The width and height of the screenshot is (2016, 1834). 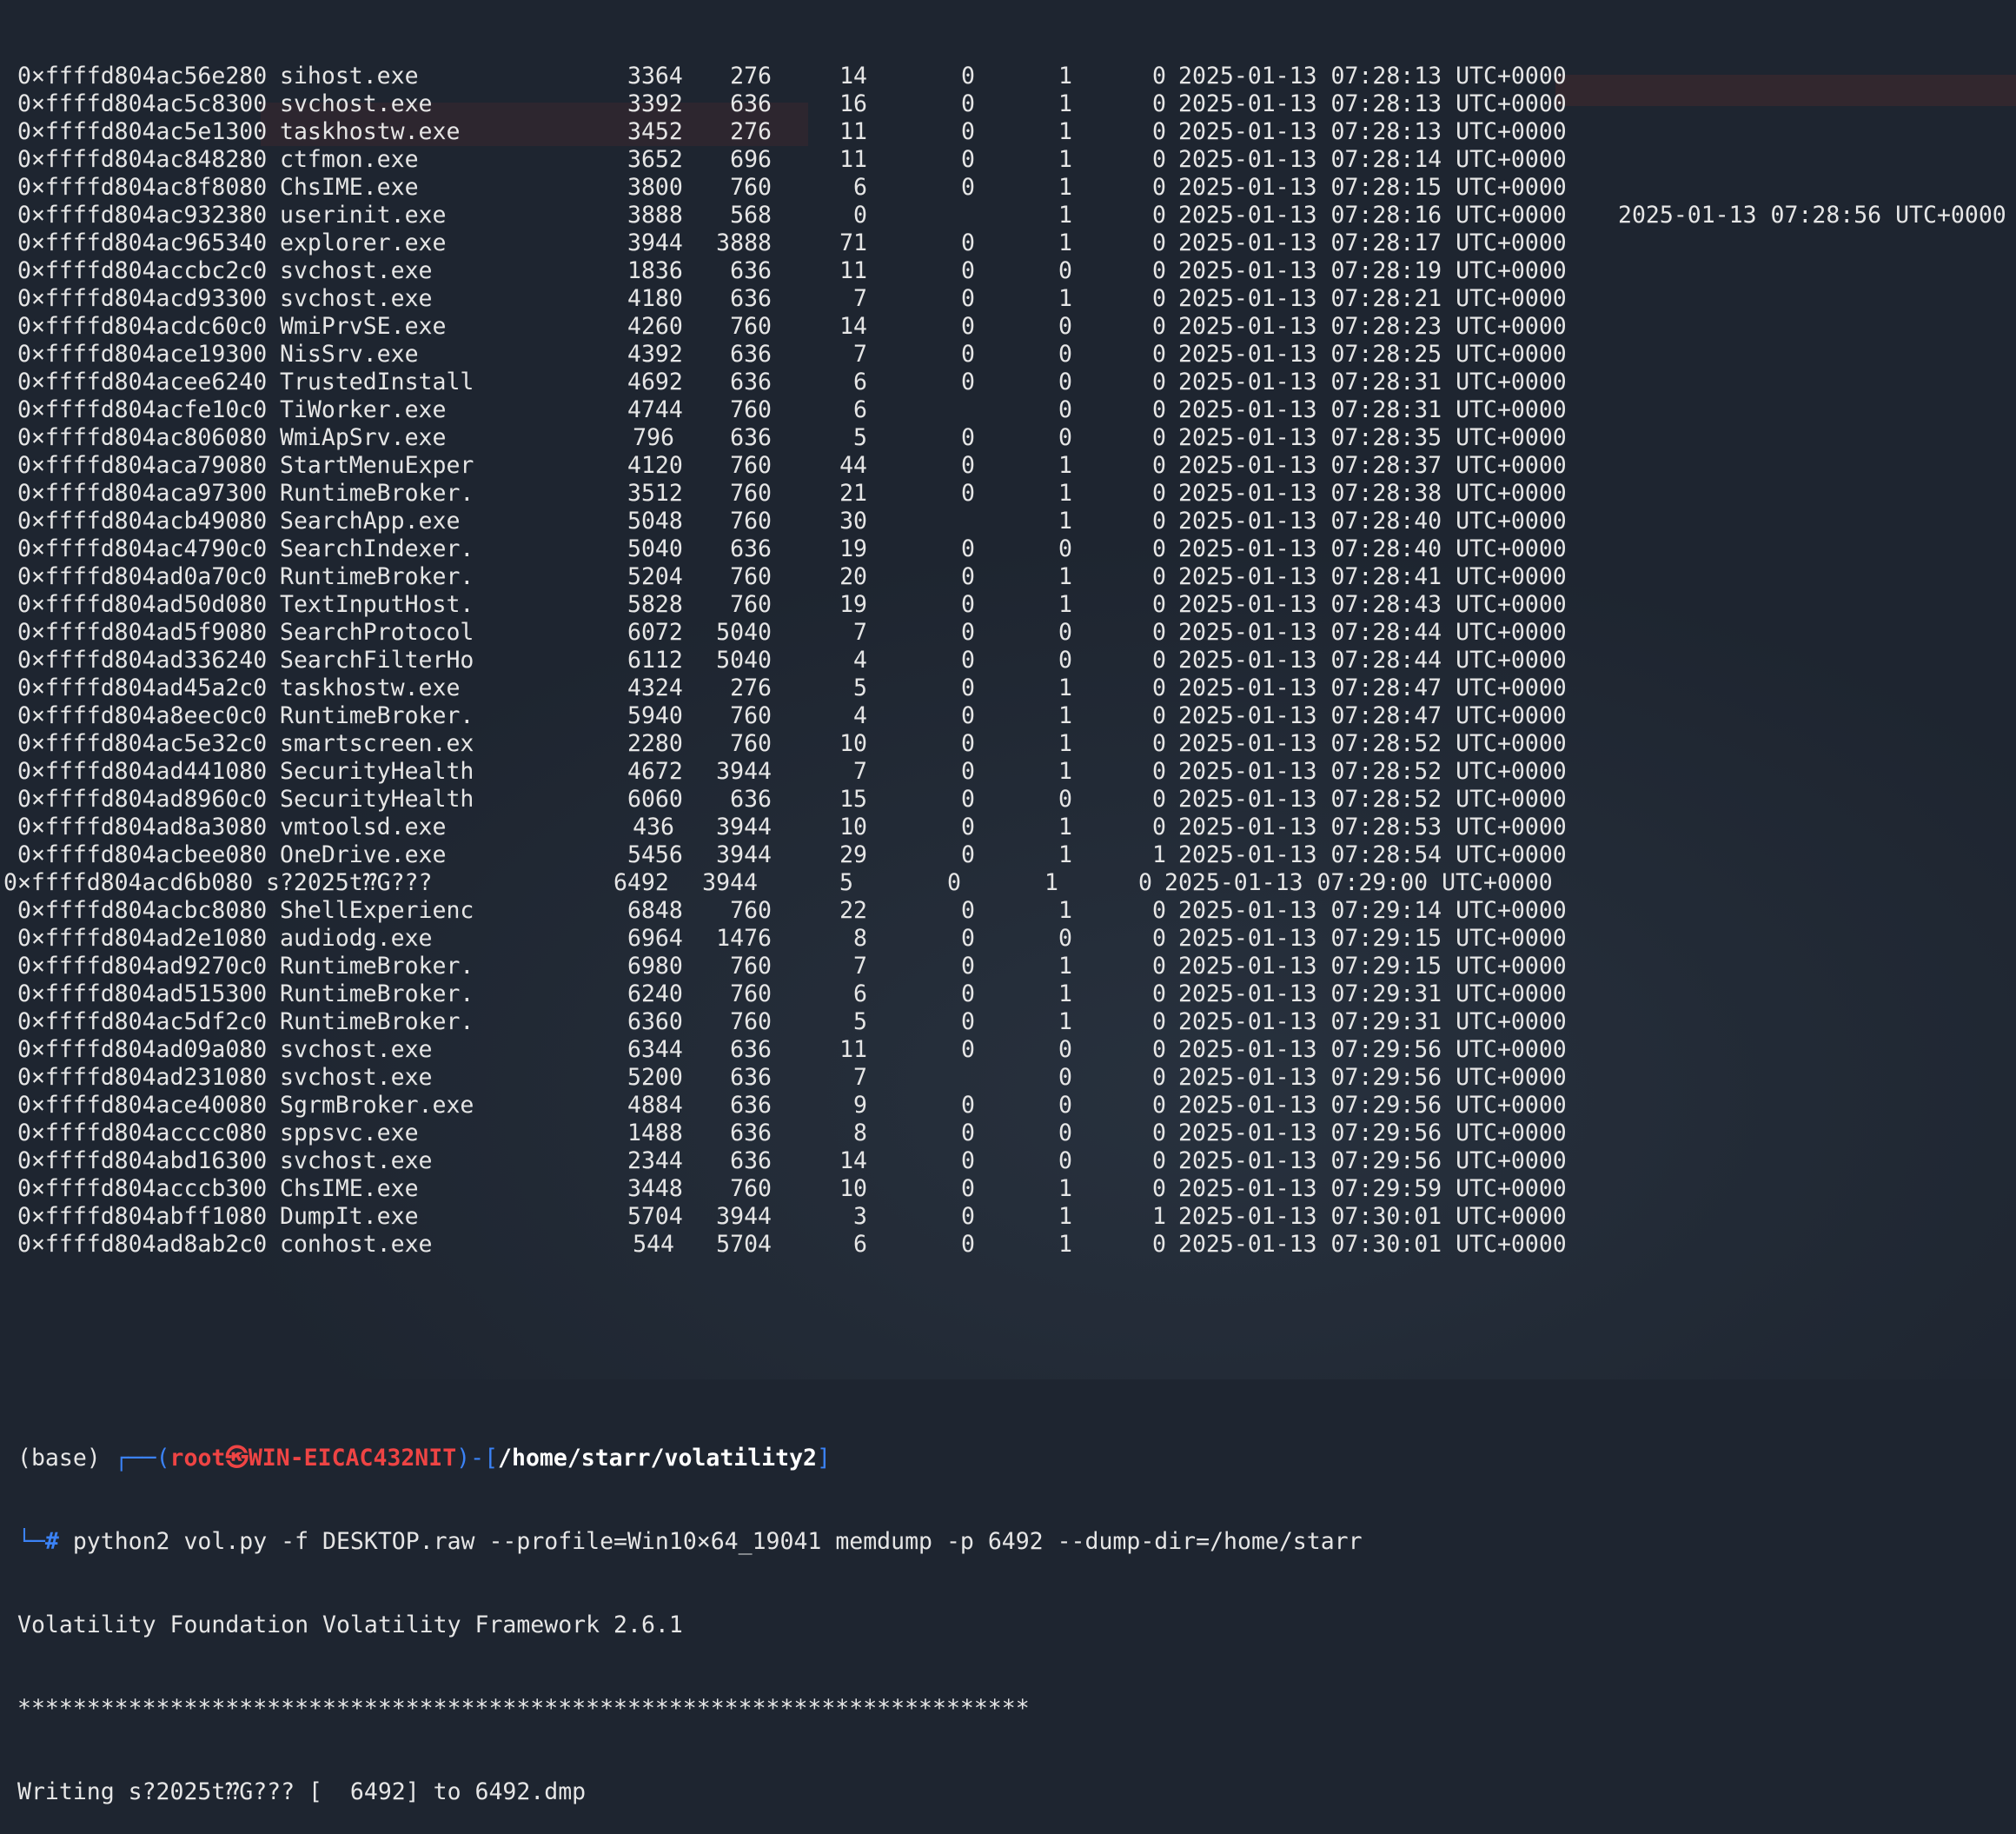 What do you see at coordinates (655, 382) in the screenshot?
I see `process-pid: 4692` at bounding box center [655, 382].